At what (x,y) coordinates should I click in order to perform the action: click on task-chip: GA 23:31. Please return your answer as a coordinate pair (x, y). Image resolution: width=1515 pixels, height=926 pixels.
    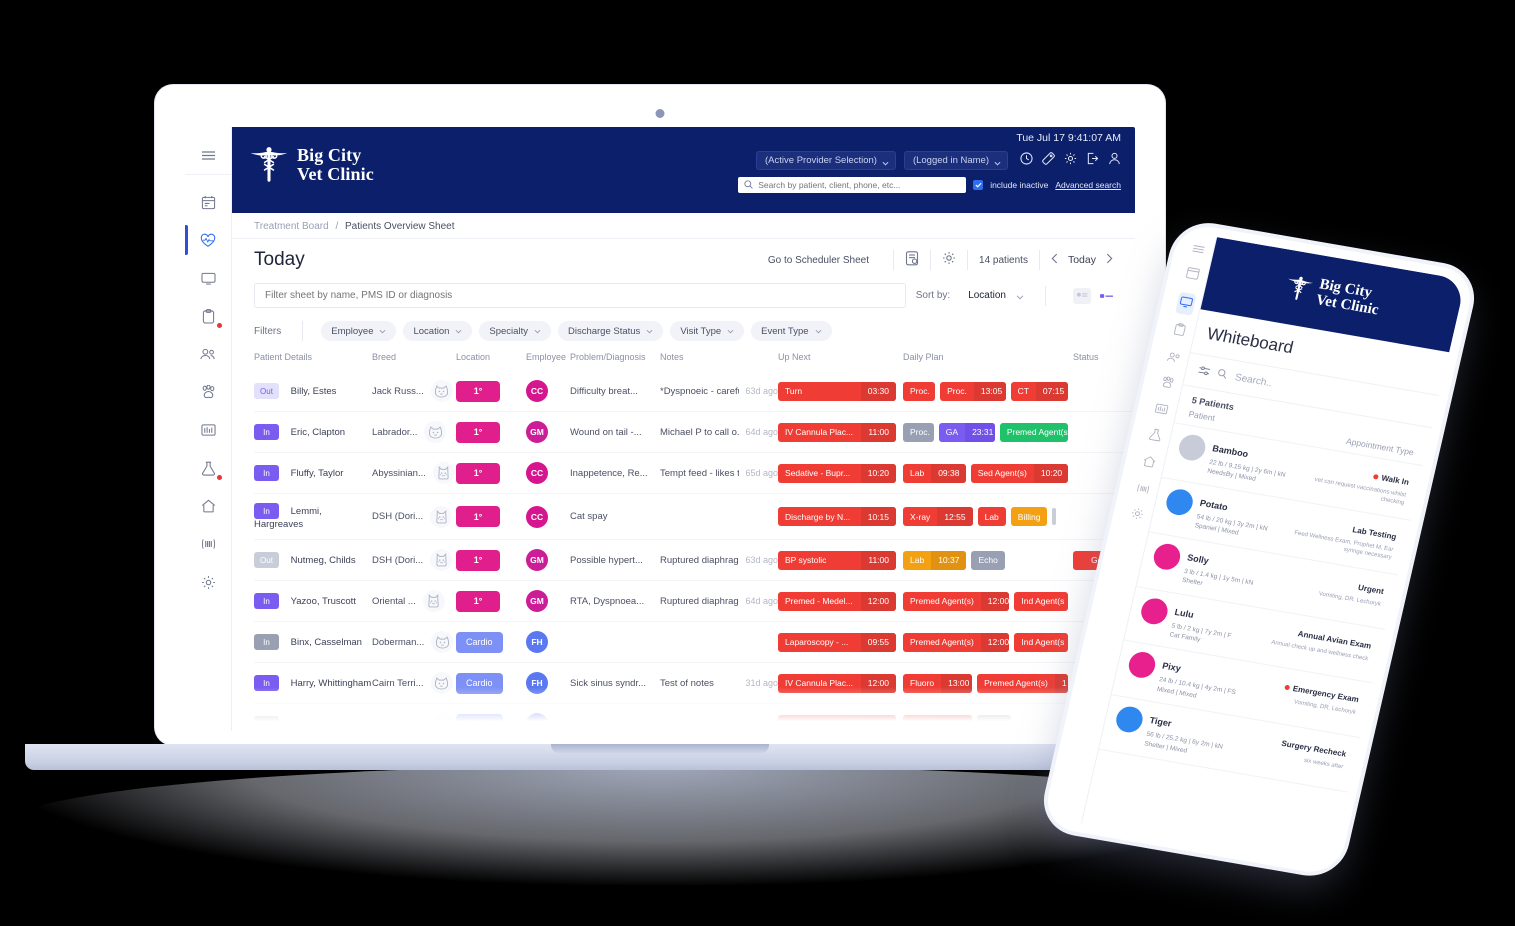
    Looking at the image, I should click on (966, 432).